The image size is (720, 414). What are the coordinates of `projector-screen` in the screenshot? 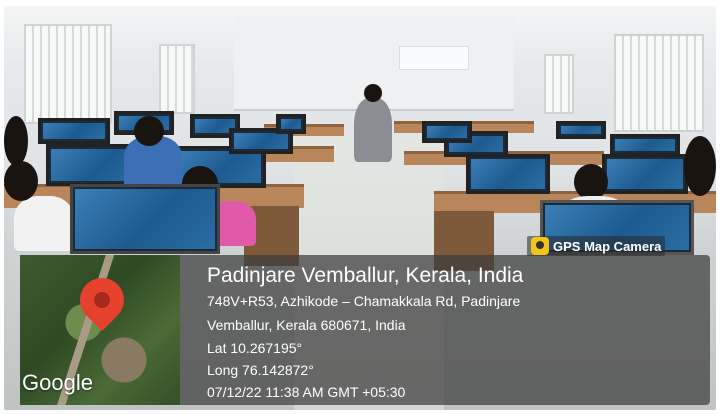 It's located at (434, 58).